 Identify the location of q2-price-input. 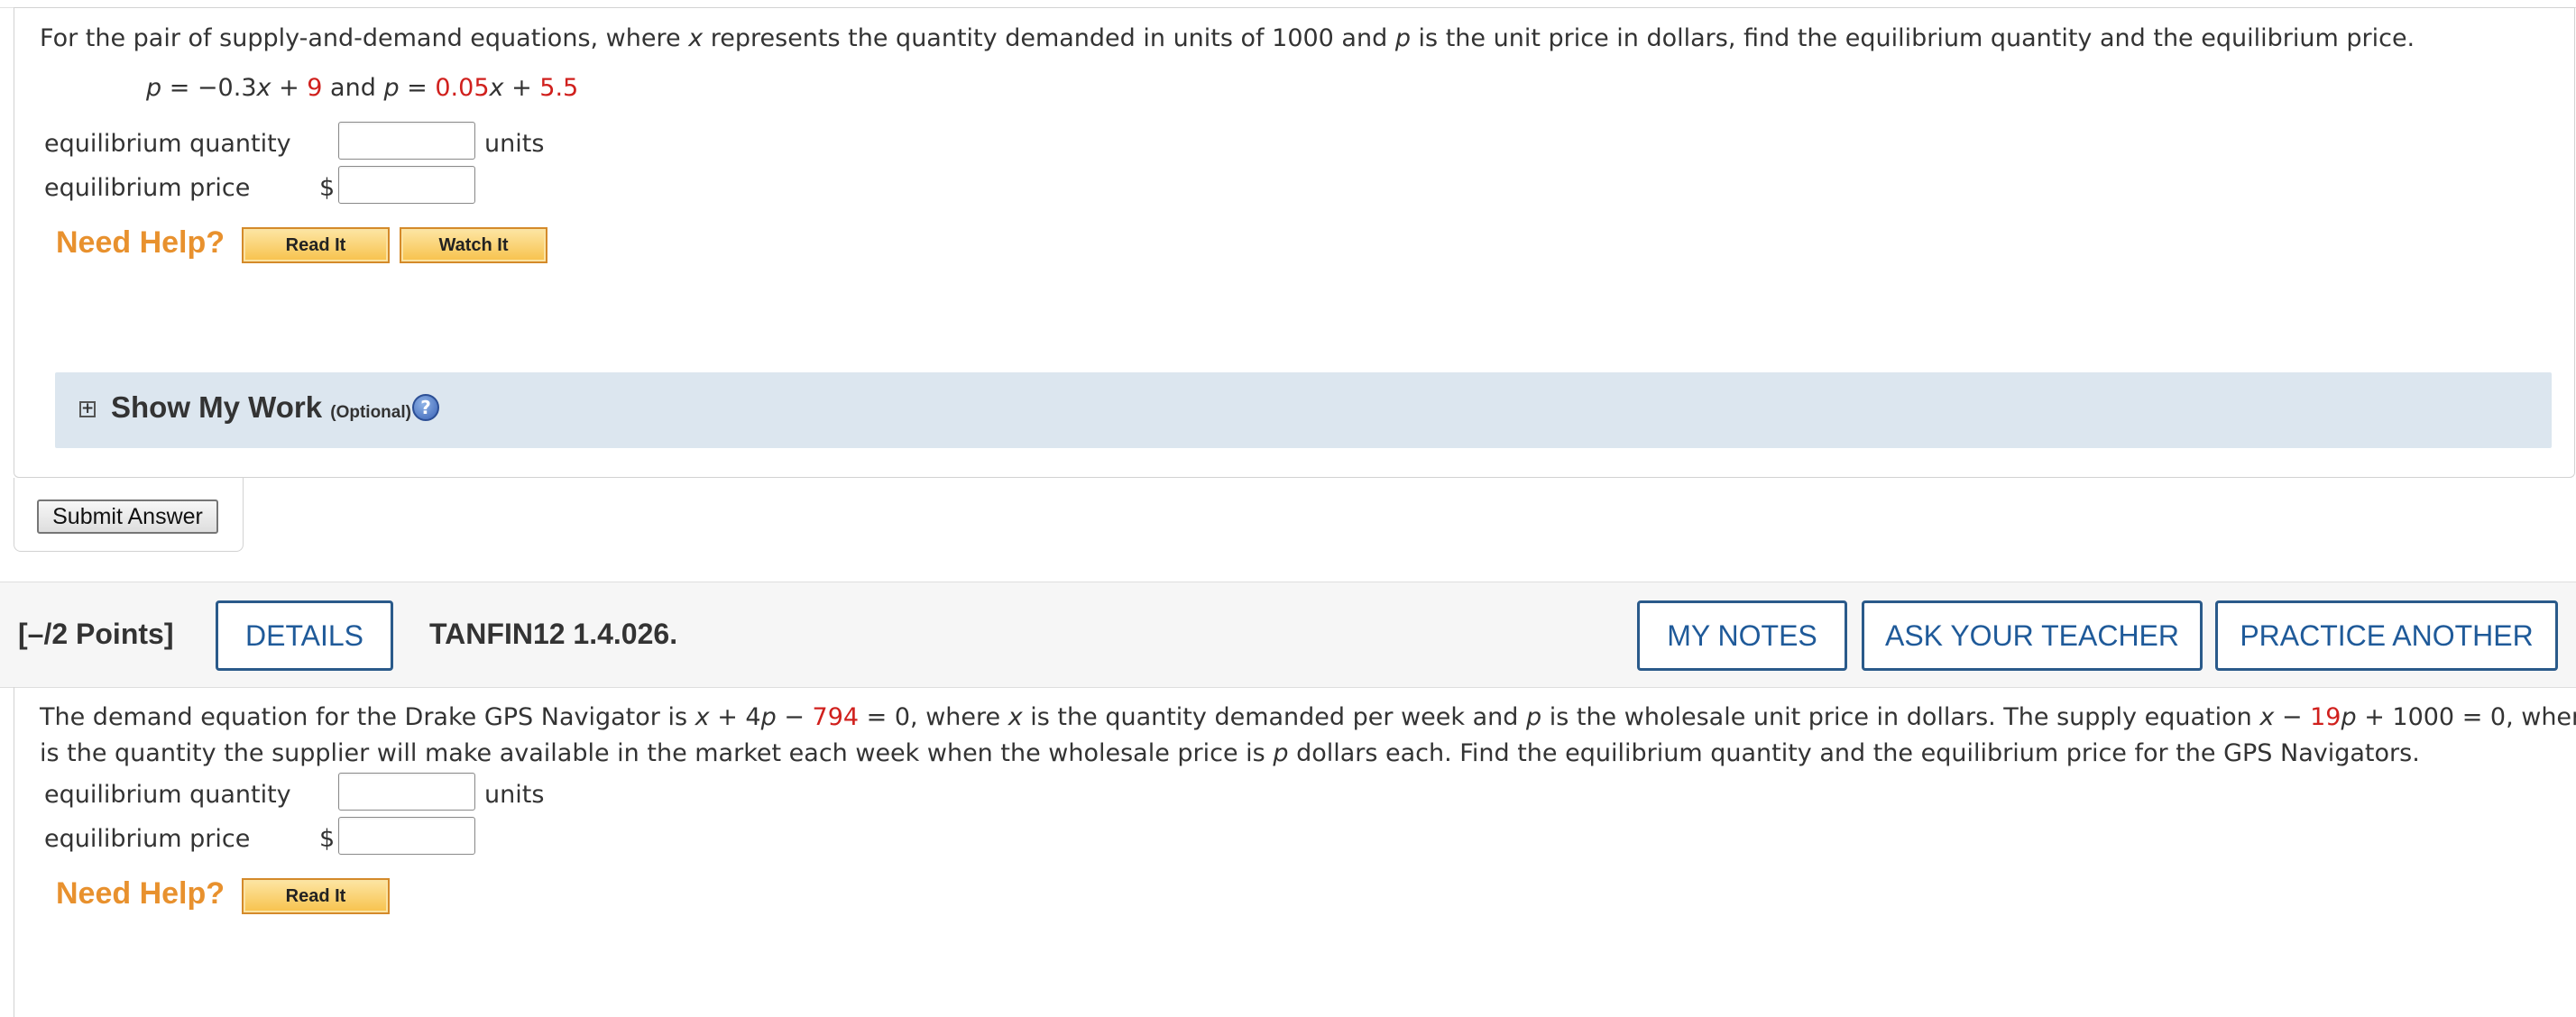
(407, 836).